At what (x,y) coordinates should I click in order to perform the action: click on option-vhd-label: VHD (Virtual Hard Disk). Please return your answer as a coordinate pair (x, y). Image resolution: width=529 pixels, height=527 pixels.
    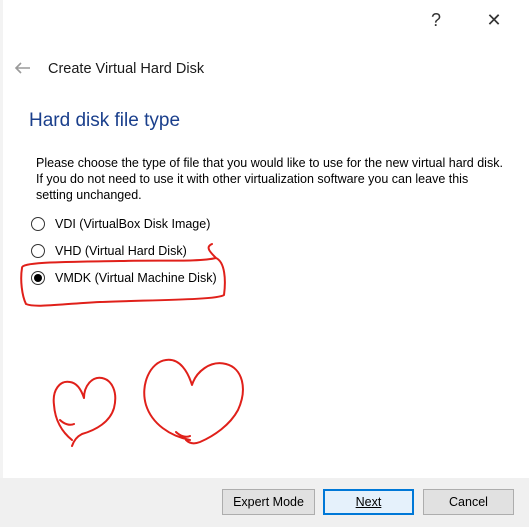
    Looking at the image, I should click on (121, 251).